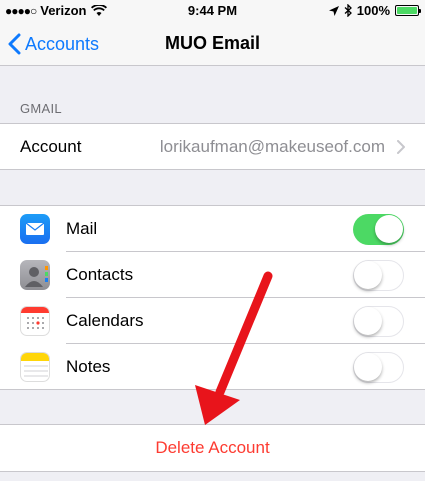  What do you see at coordinates (348, 10) in the screenshot?
I see `bluetooth-icon` at bounding box center [348, 10].